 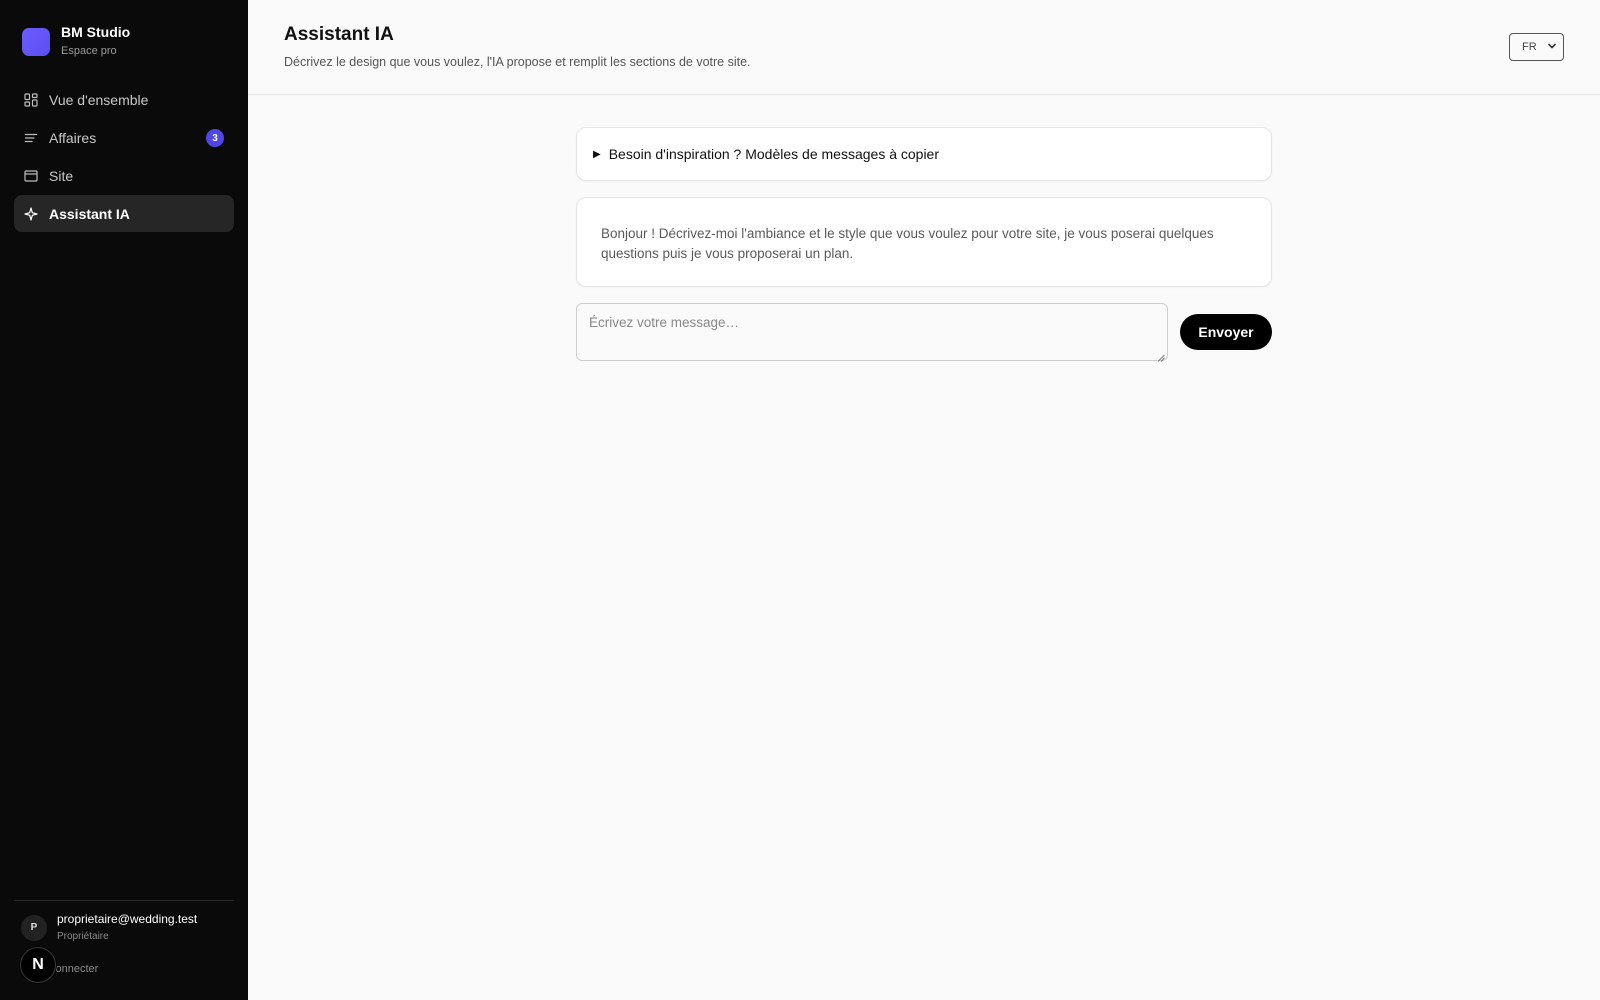 What do you see at coordinates (124, 137) in the screenshot?
I see `sidebar-item-affaires: Affaires 3` at bounding box center [124, 137].